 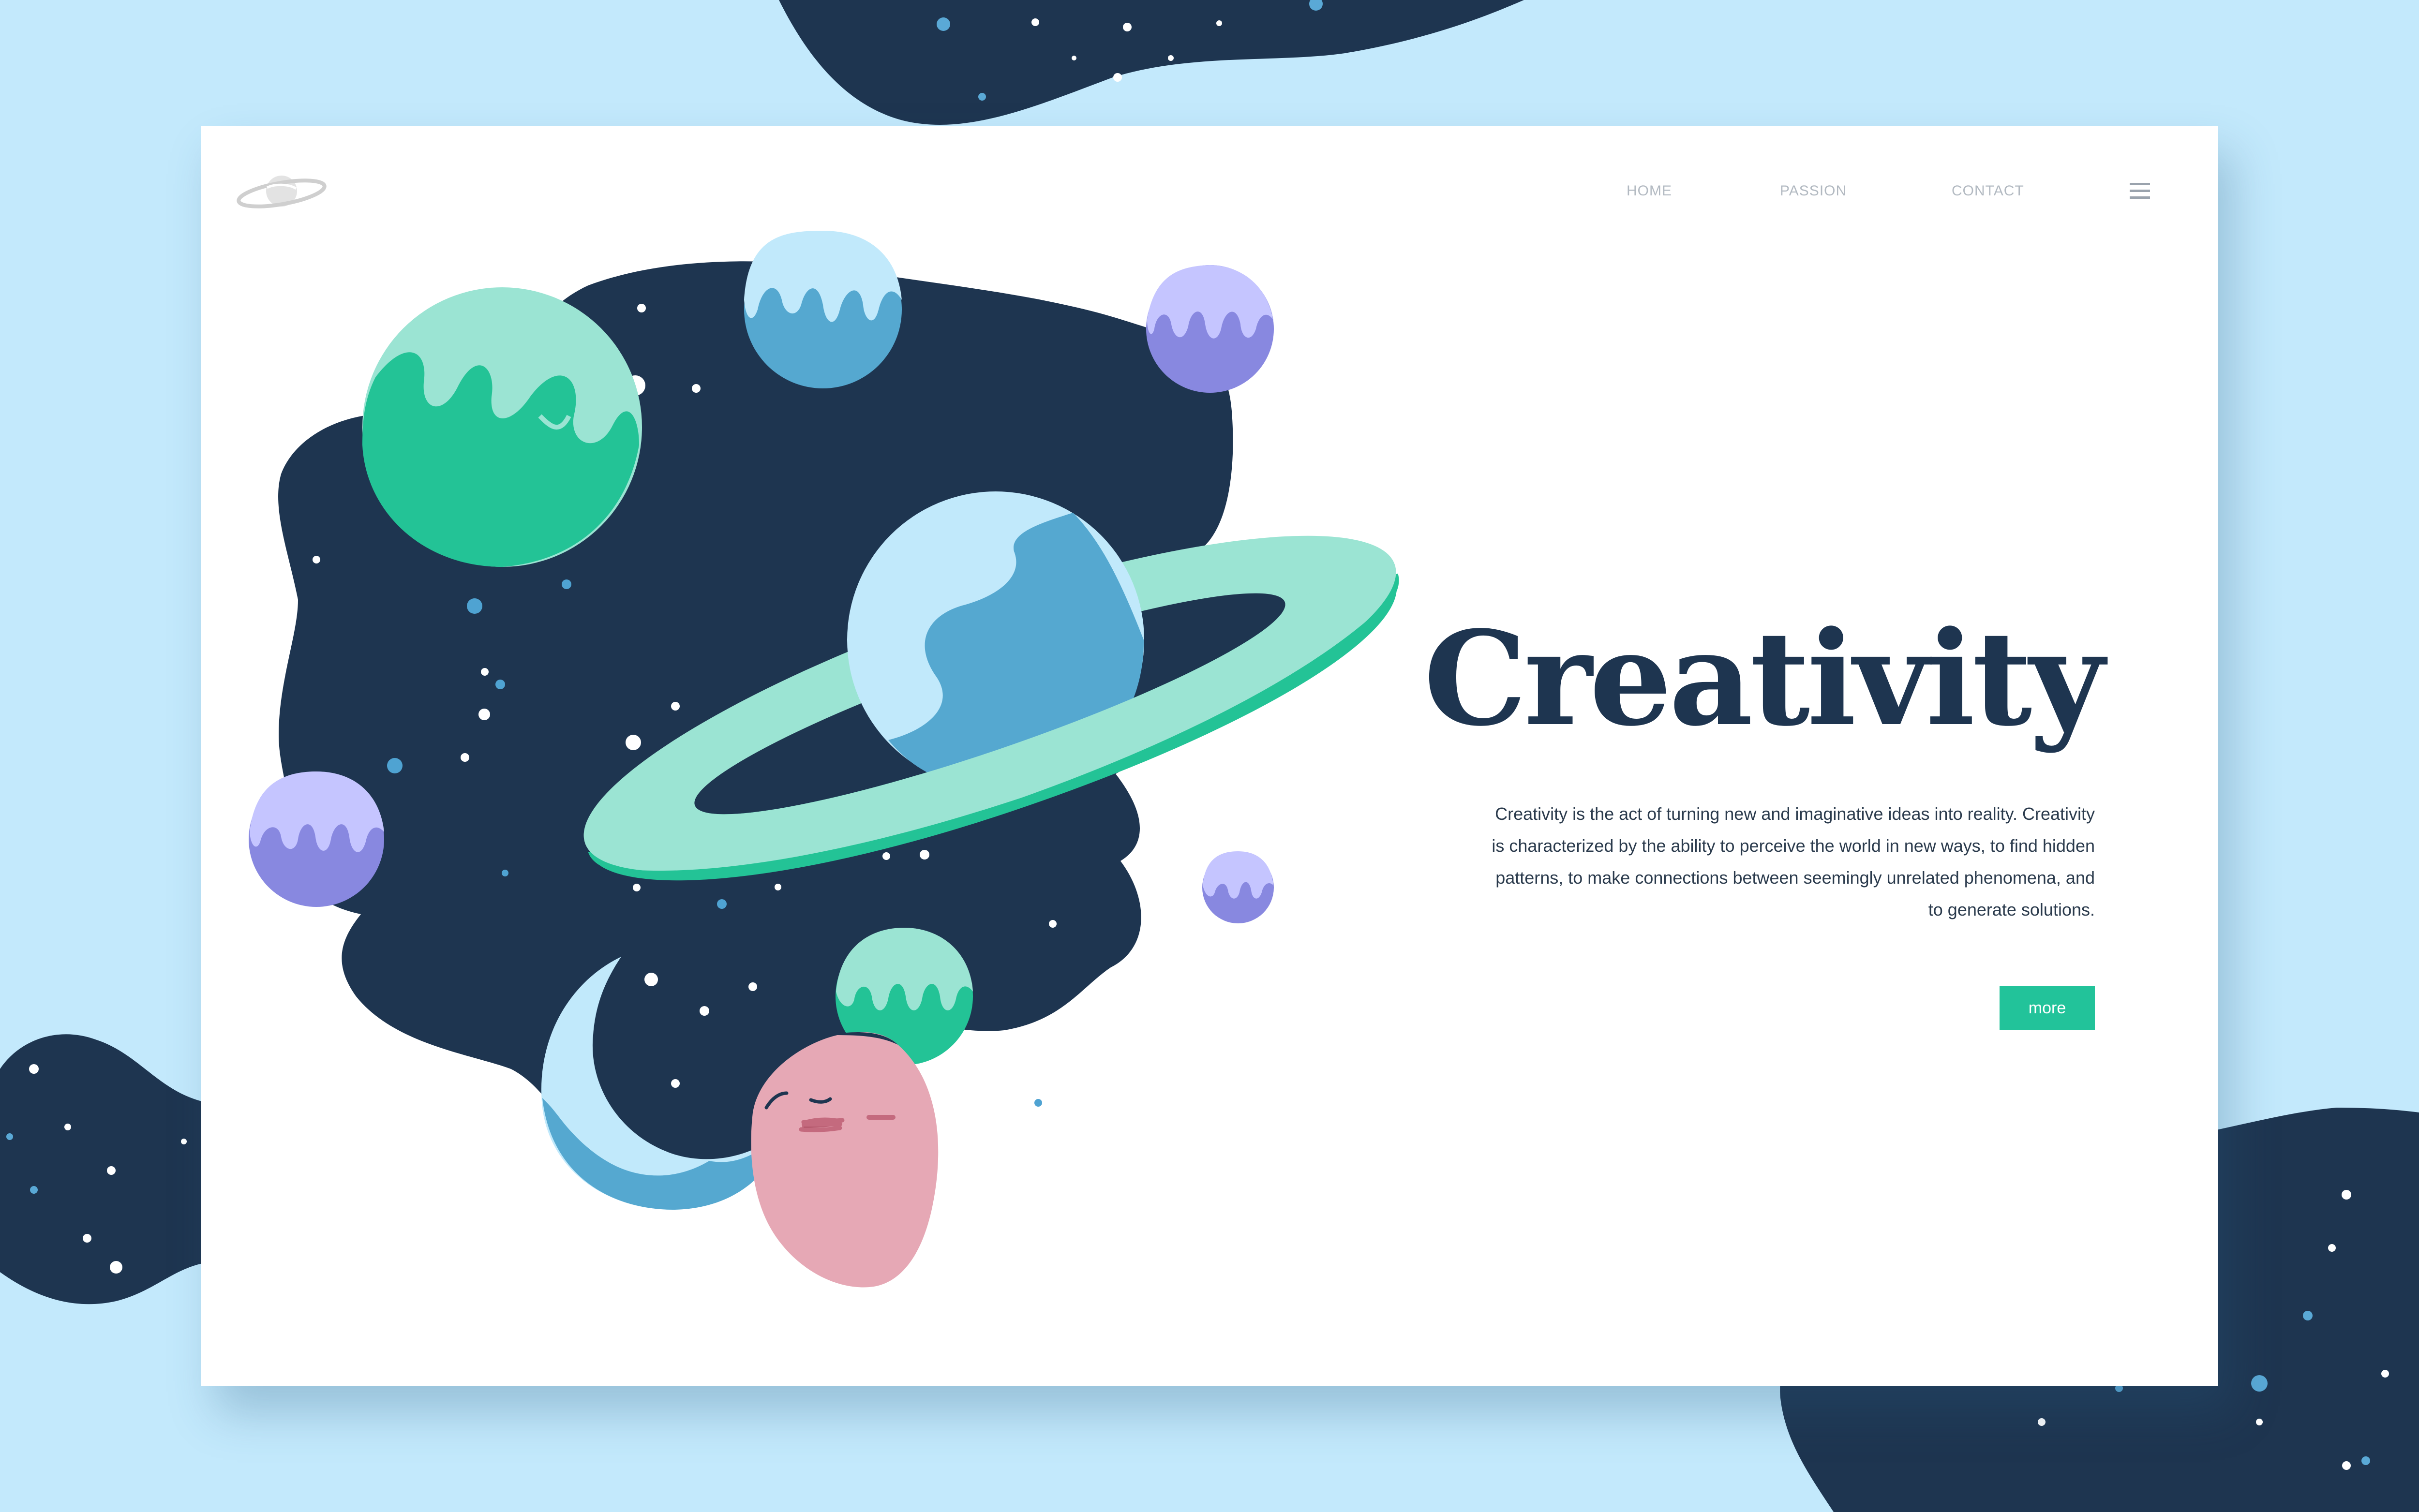 I want to click on nav-home-link: HOME, so click(x=1650, y=191).